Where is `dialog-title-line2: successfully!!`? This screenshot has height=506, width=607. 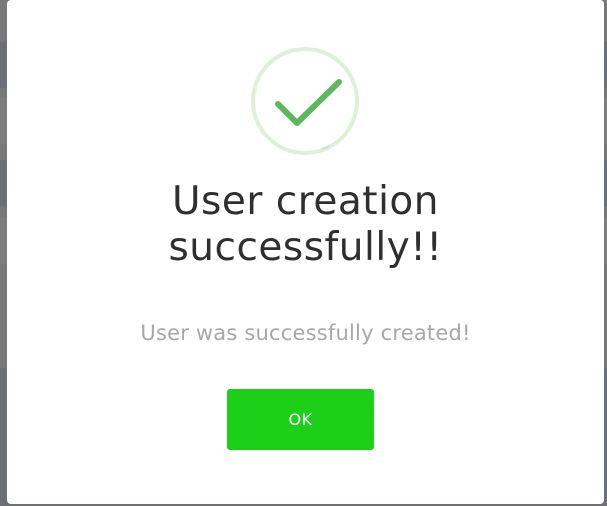
dialog-title-line2: successfully!! is located at coordinates (305, 247).